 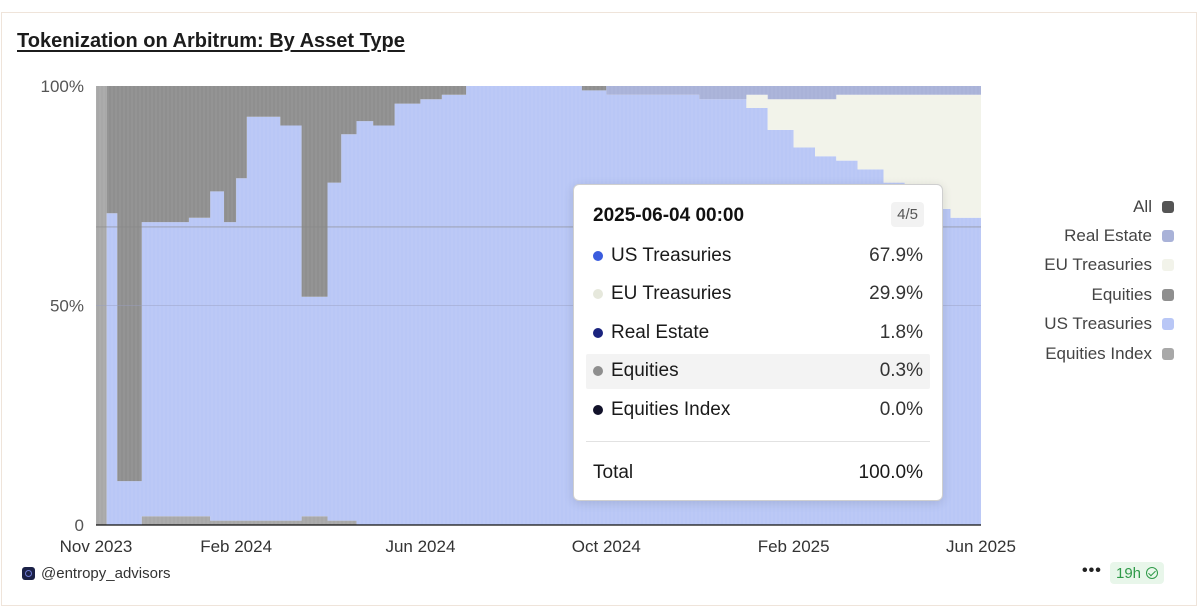 What do you see at coordinates (1142, 206) in the screenshot?
I see `legend-label: All` at bounding box center [1142, 206].